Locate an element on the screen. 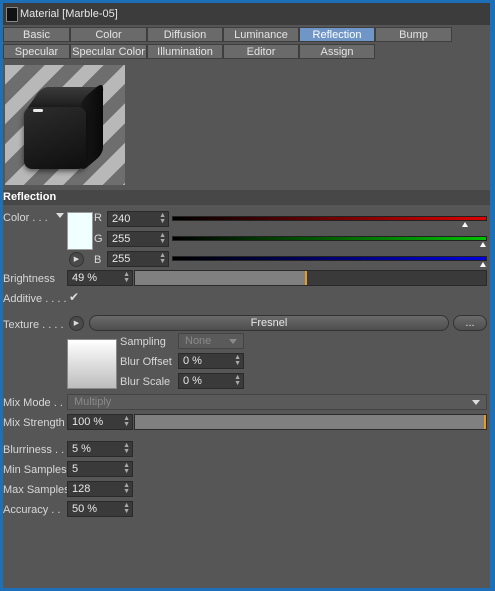 This screenshot has height=591, width=495. brightness-fill is located at coordinates (221, 278).